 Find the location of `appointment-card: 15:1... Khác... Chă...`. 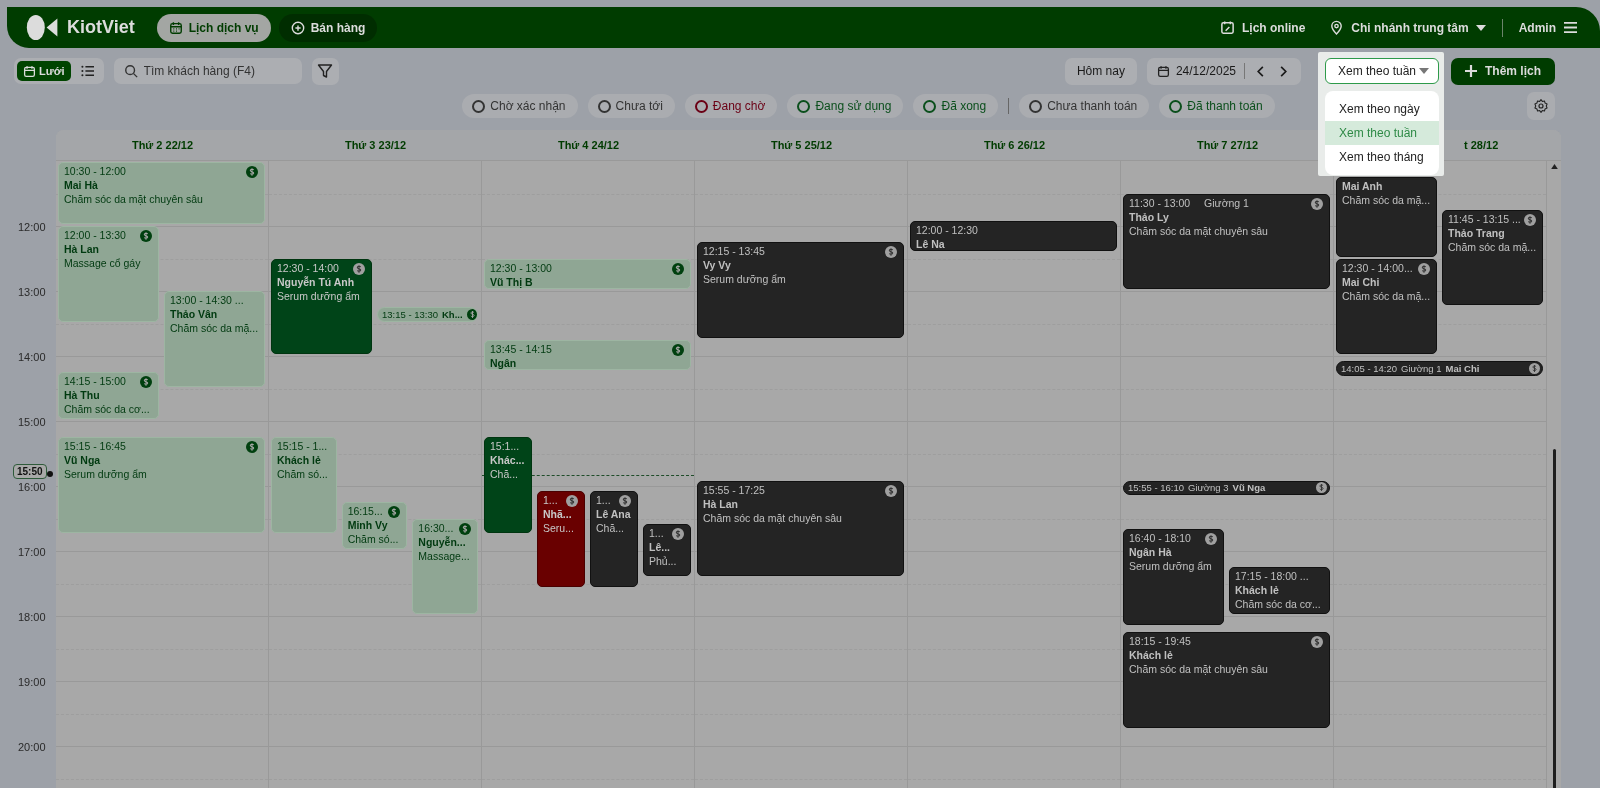

appointment-card: 15:1... Khác... Chă... is located at coordinates (508, 485).